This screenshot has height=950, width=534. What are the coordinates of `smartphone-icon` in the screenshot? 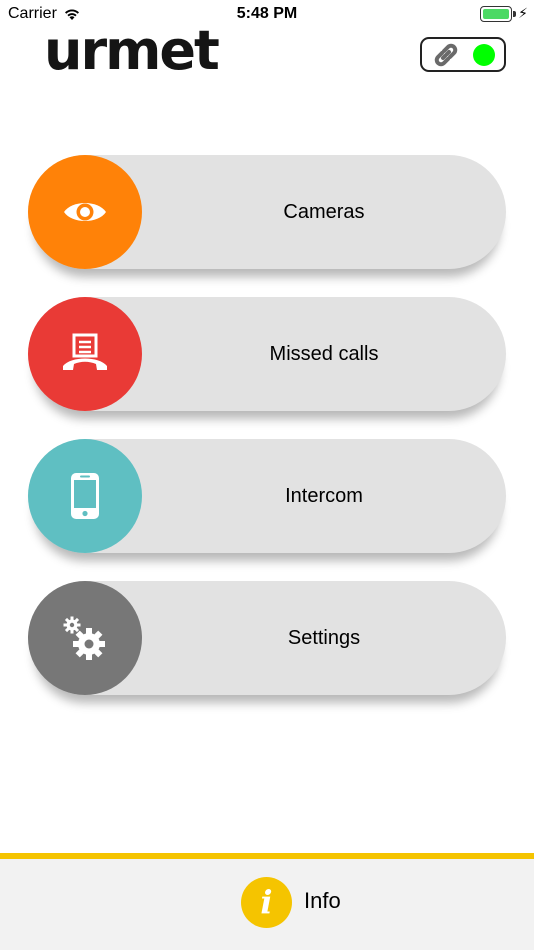 It's located at (85, 496).